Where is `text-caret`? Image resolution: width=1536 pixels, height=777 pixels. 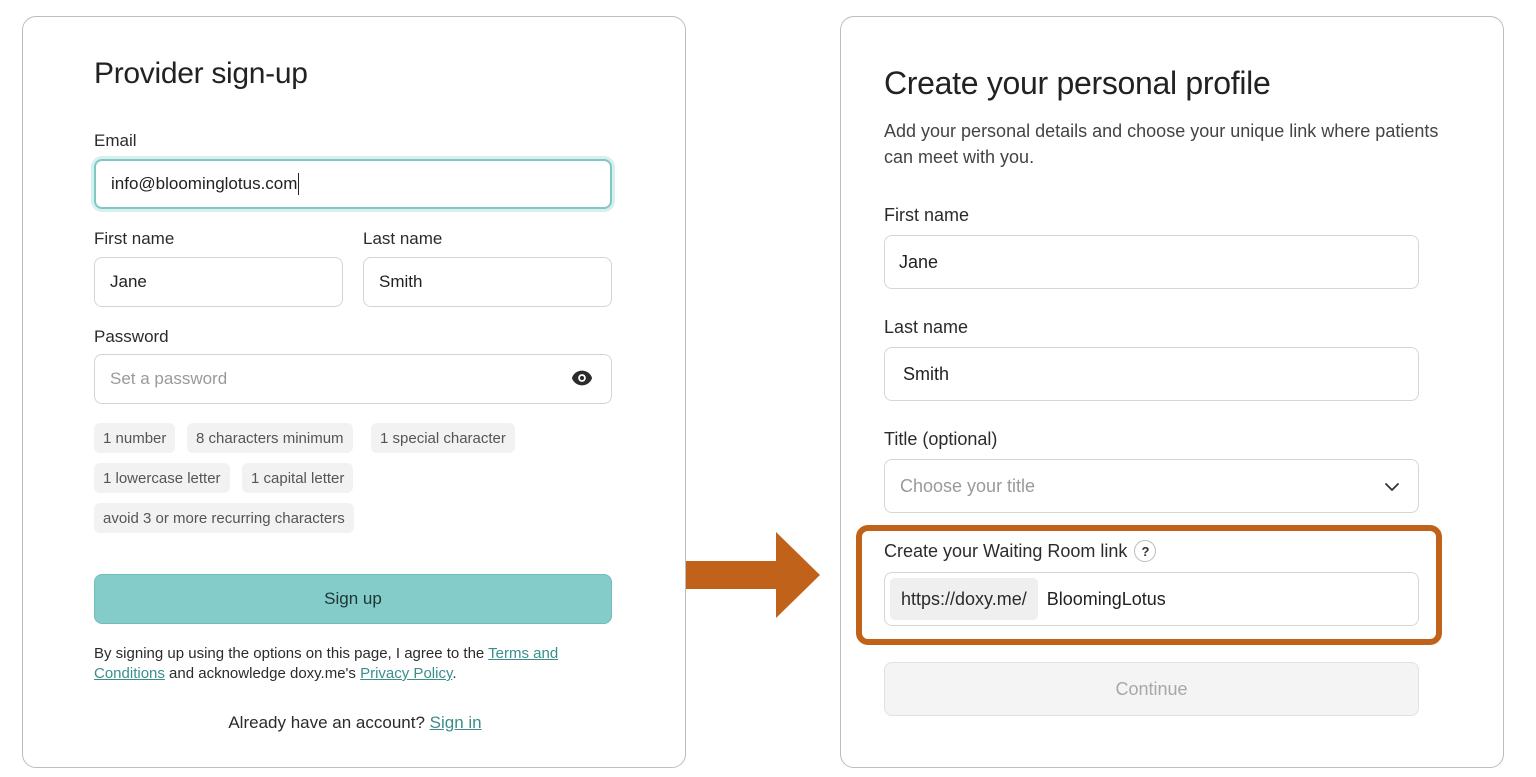
text-caret is located at coordinates (299, 184).